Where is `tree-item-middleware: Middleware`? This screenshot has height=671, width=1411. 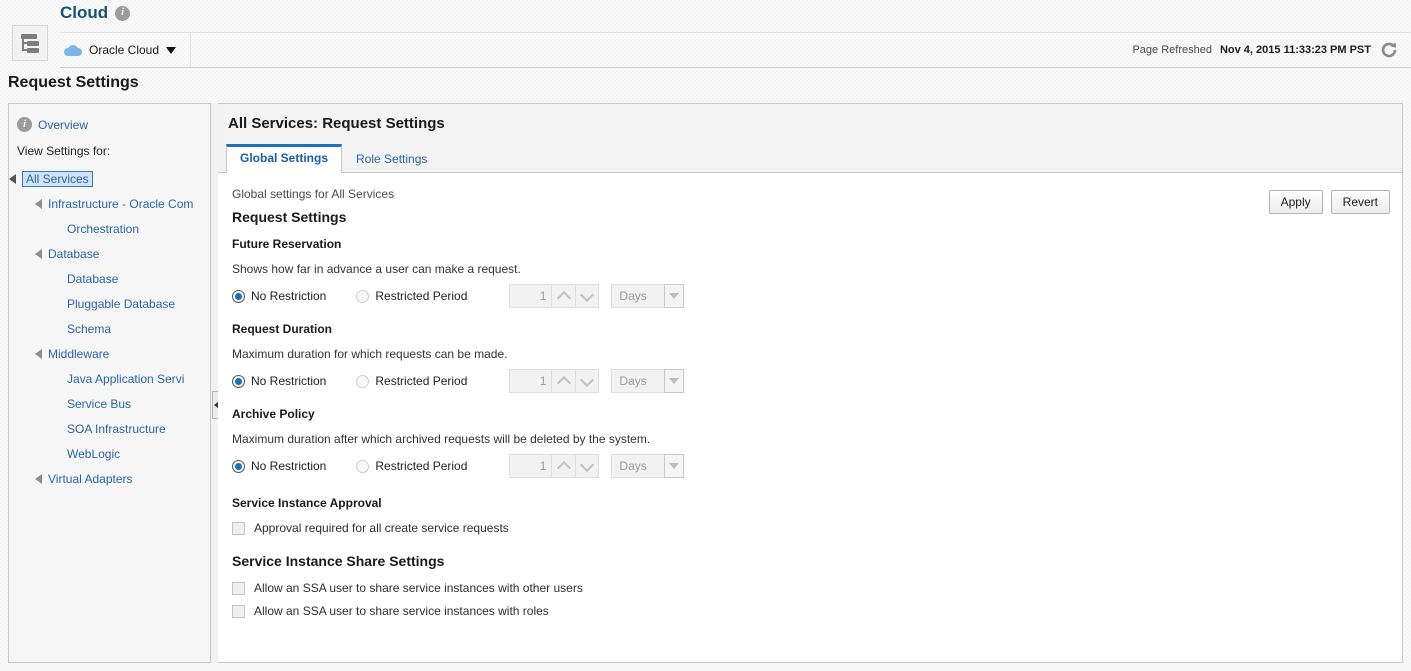
tree-item-middleware: Middleware is located at coordinates (109, 353).